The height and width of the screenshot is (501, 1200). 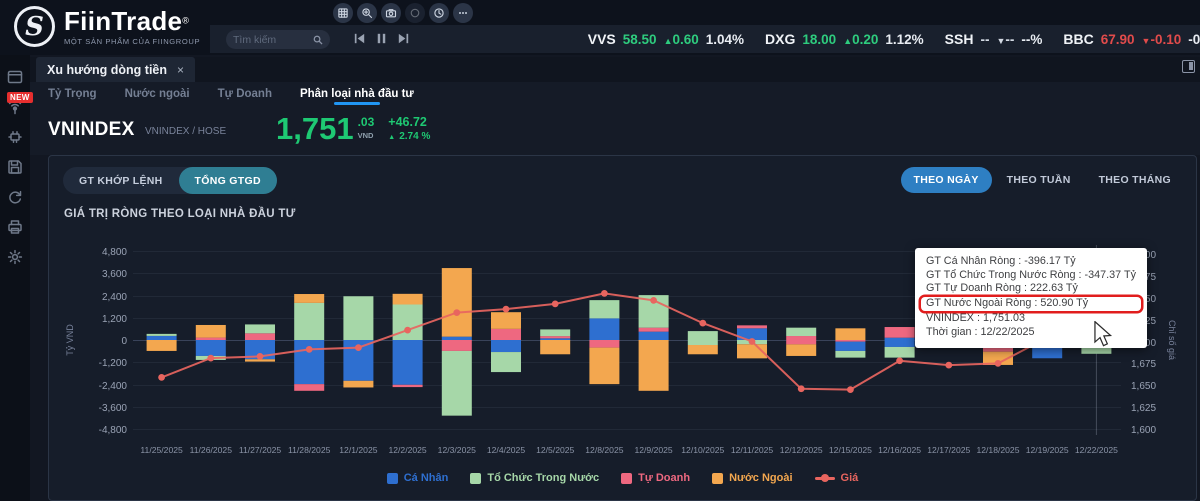 I want to click on grid-button, so click(x=343, y=13).